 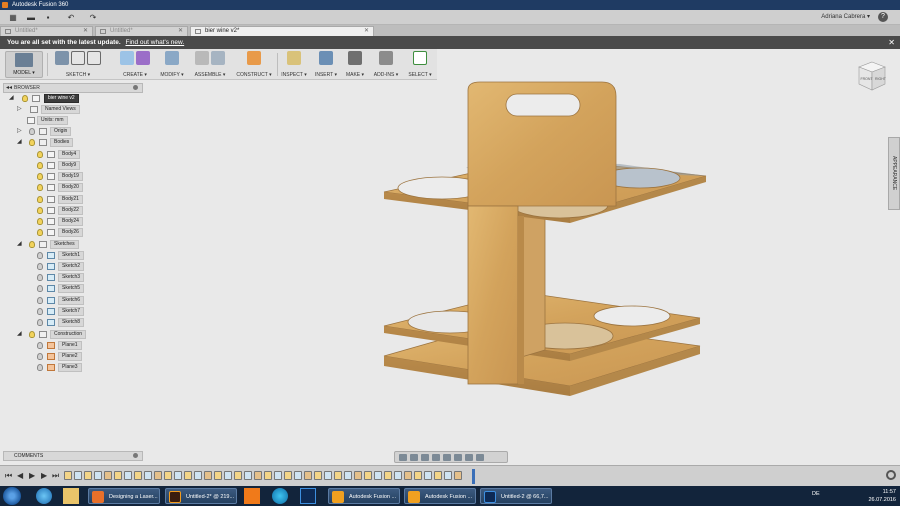 I want to click on insert-menu: INSERT ▾, so click(x=326, y=64).